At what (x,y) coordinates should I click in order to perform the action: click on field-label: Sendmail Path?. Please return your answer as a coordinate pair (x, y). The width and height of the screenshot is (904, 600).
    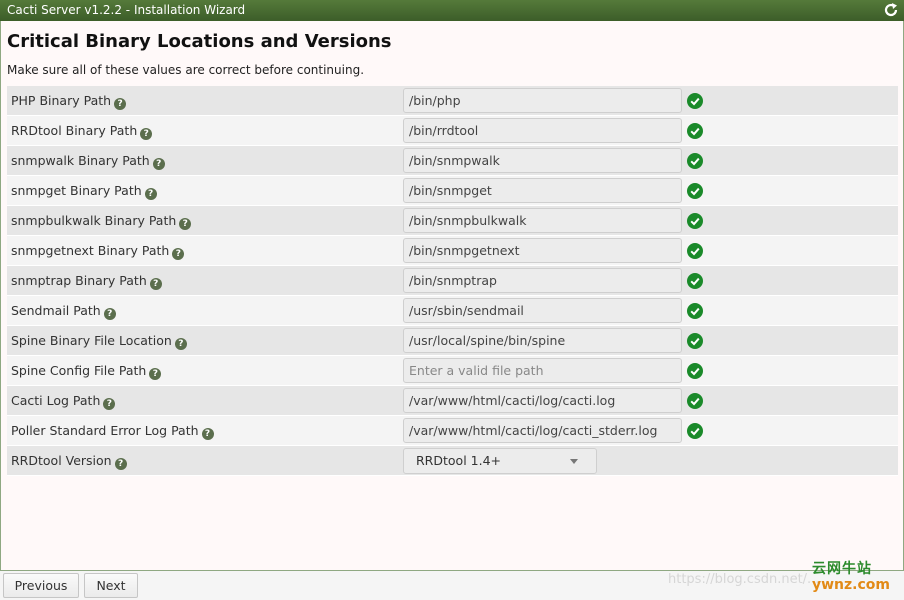
    Looking at the image, I should click on (63, 311).